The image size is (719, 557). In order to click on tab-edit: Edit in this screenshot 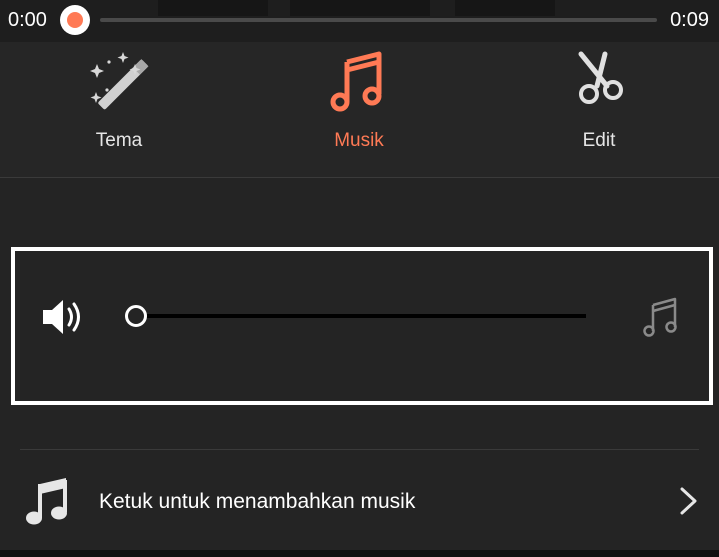, I will do `click(599, 109)`.